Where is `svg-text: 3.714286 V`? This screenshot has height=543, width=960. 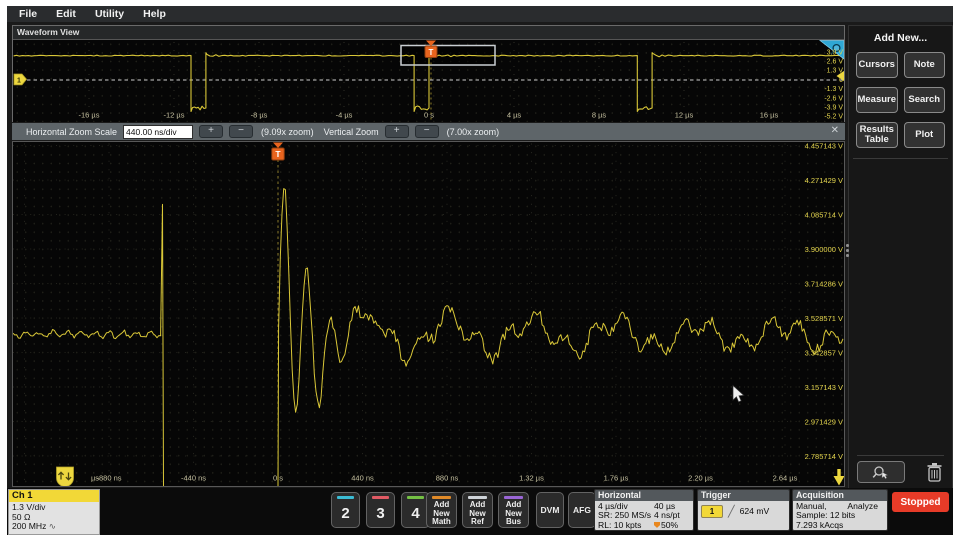 svg-text: 3.714286 V is located at coordinates (824, 283).